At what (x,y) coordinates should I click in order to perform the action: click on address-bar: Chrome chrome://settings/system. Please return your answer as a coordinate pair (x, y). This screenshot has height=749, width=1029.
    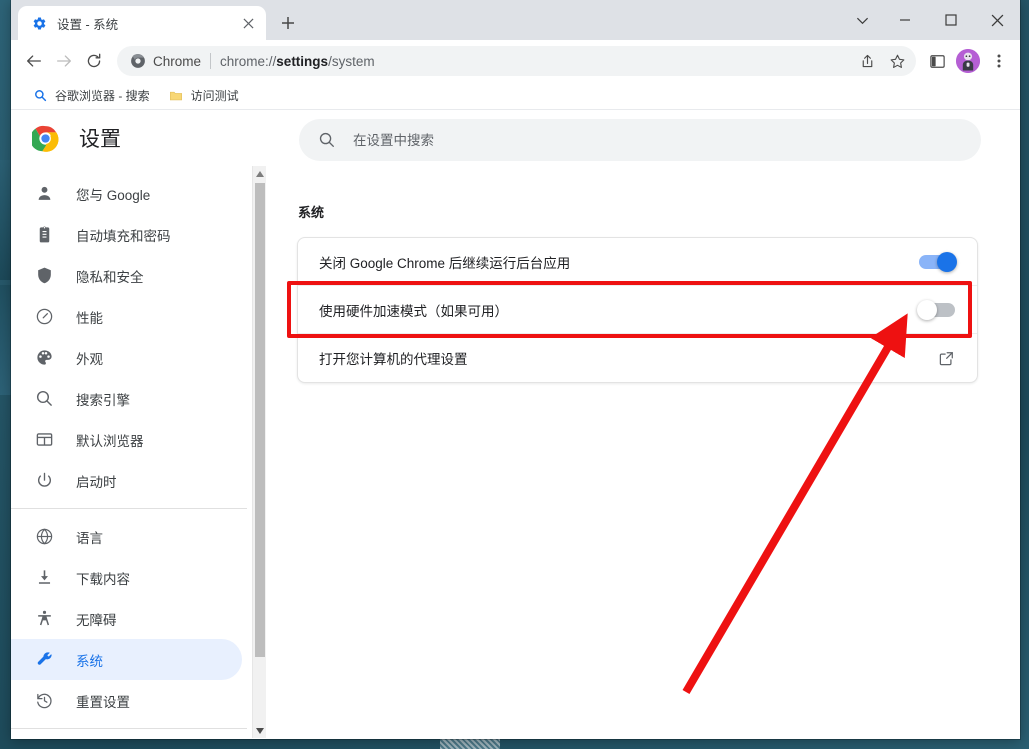
    Looking at the image, I should click on (516, 61).